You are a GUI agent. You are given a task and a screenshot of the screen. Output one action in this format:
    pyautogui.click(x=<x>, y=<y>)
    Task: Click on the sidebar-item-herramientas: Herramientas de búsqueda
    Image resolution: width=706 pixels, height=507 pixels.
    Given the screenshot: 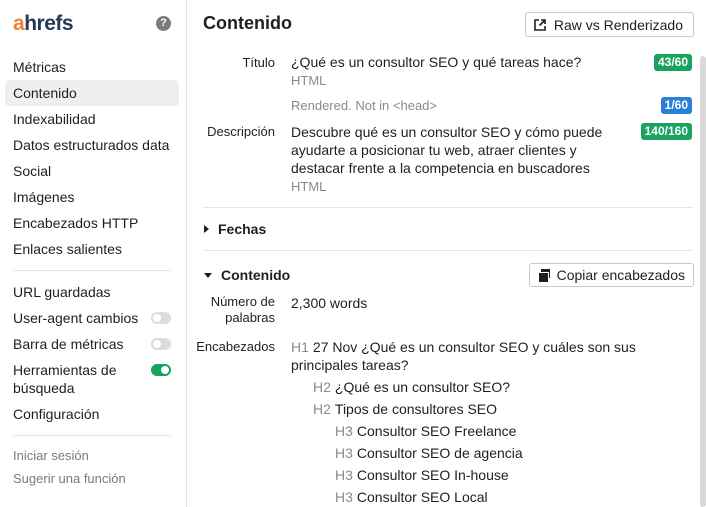 What is the action you would take?
    pyautogui.click(x=92, y=379)
    